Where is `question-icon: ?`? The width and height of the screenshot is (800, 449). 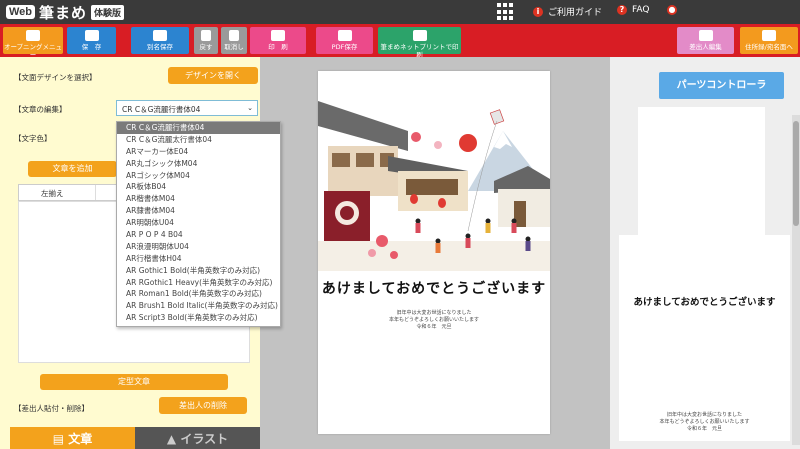 question-icon: ? is located at coordinates (622, 10).